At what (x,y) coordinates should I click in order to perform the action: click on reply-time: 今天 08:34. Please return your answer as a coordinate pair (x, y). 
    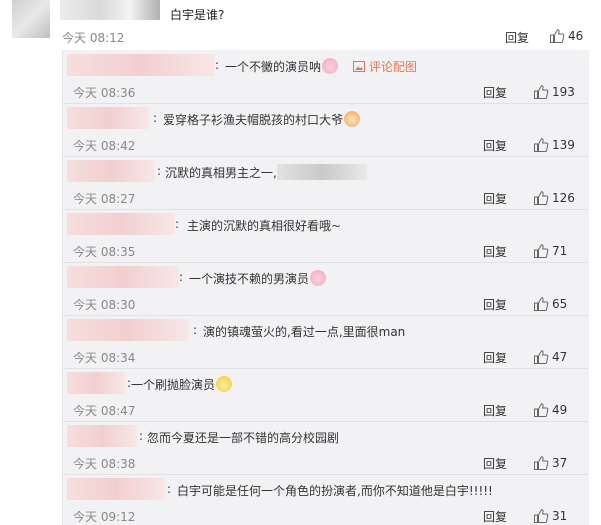
    Looking at the image, I should click on (104, 358).